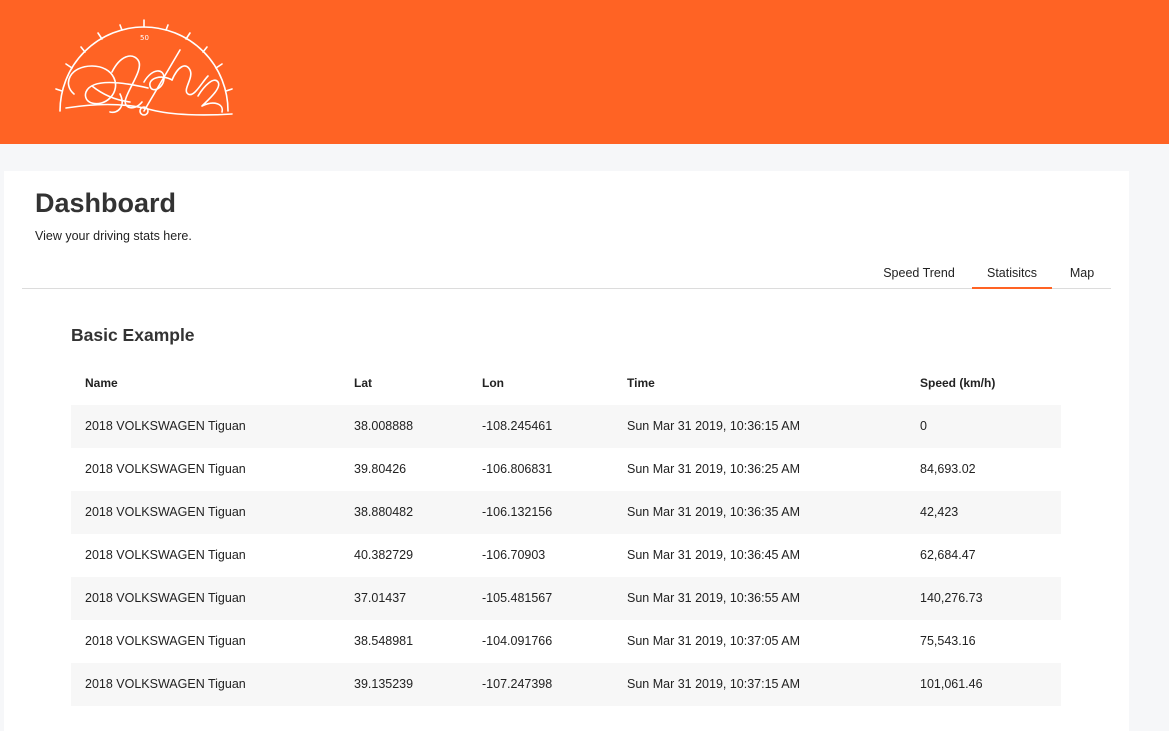 This screenshot has height=731, width=1169. I want to click on cell-time: Sun Mar 31 2019, 10:36:25 AM, so click(714, 469).